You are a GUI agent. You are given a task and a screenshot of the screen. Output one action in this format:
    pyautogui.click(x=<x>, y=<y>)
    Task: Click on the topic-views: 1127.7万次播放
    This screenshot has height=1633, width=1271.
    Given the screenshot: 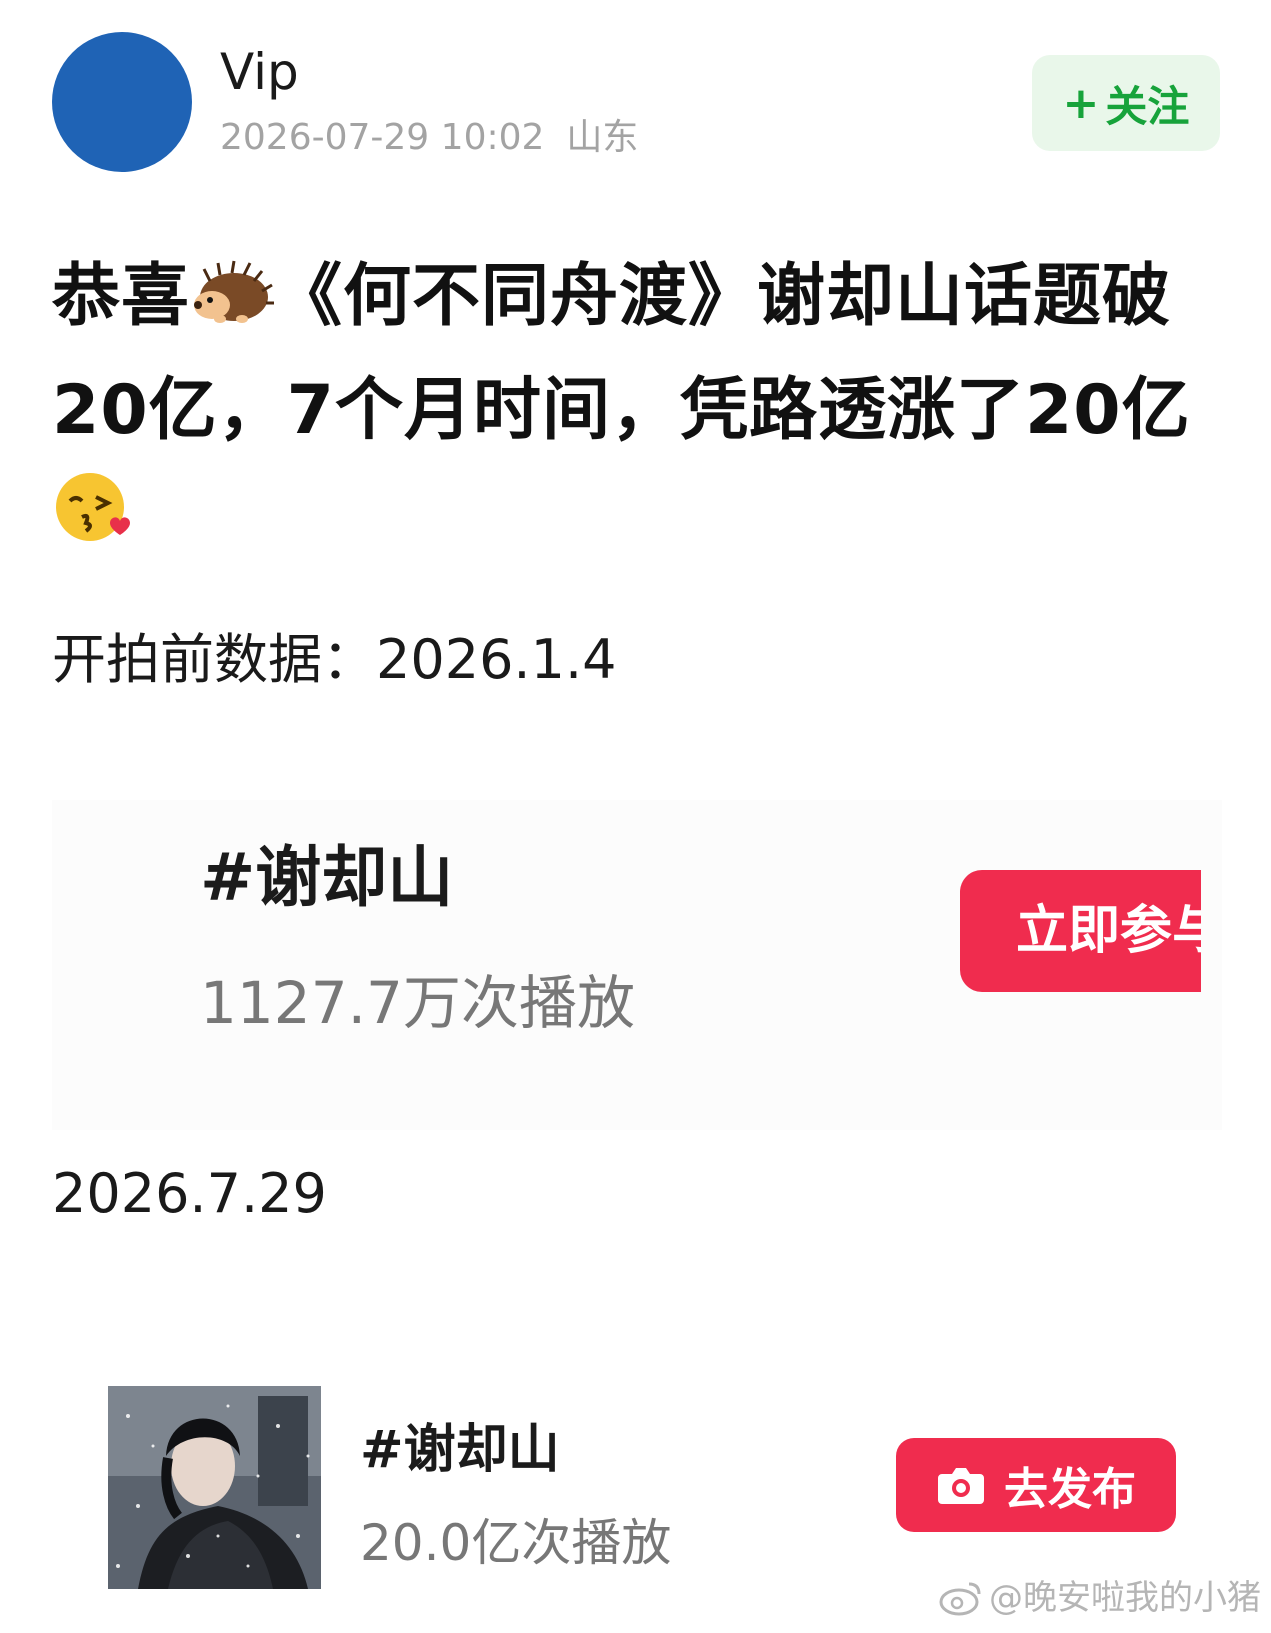 What is the action you would take?
    pyautogui.click(x=417, y=1003)
    